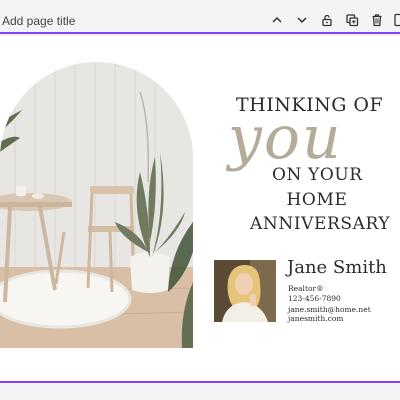 The height and width of the screenshot is (400, 400). I want to click on add-page-icon, so click(397, 20).